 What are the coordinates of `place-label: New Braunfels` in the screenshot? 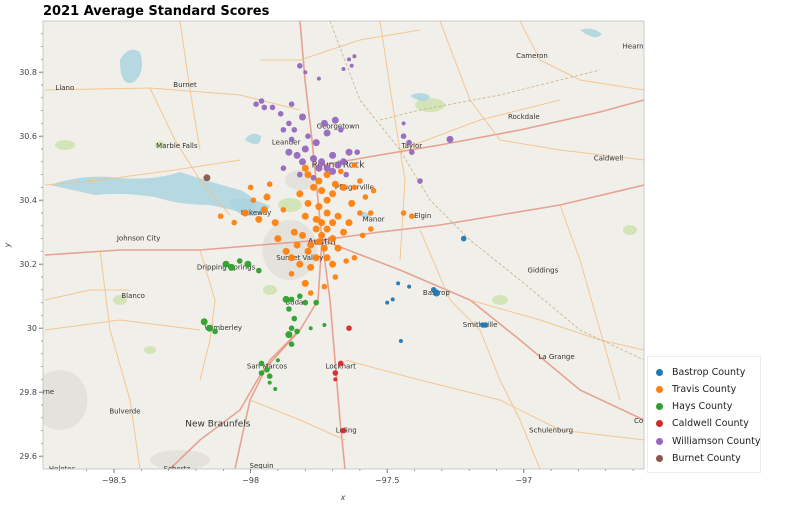 It's located at (217, 425).